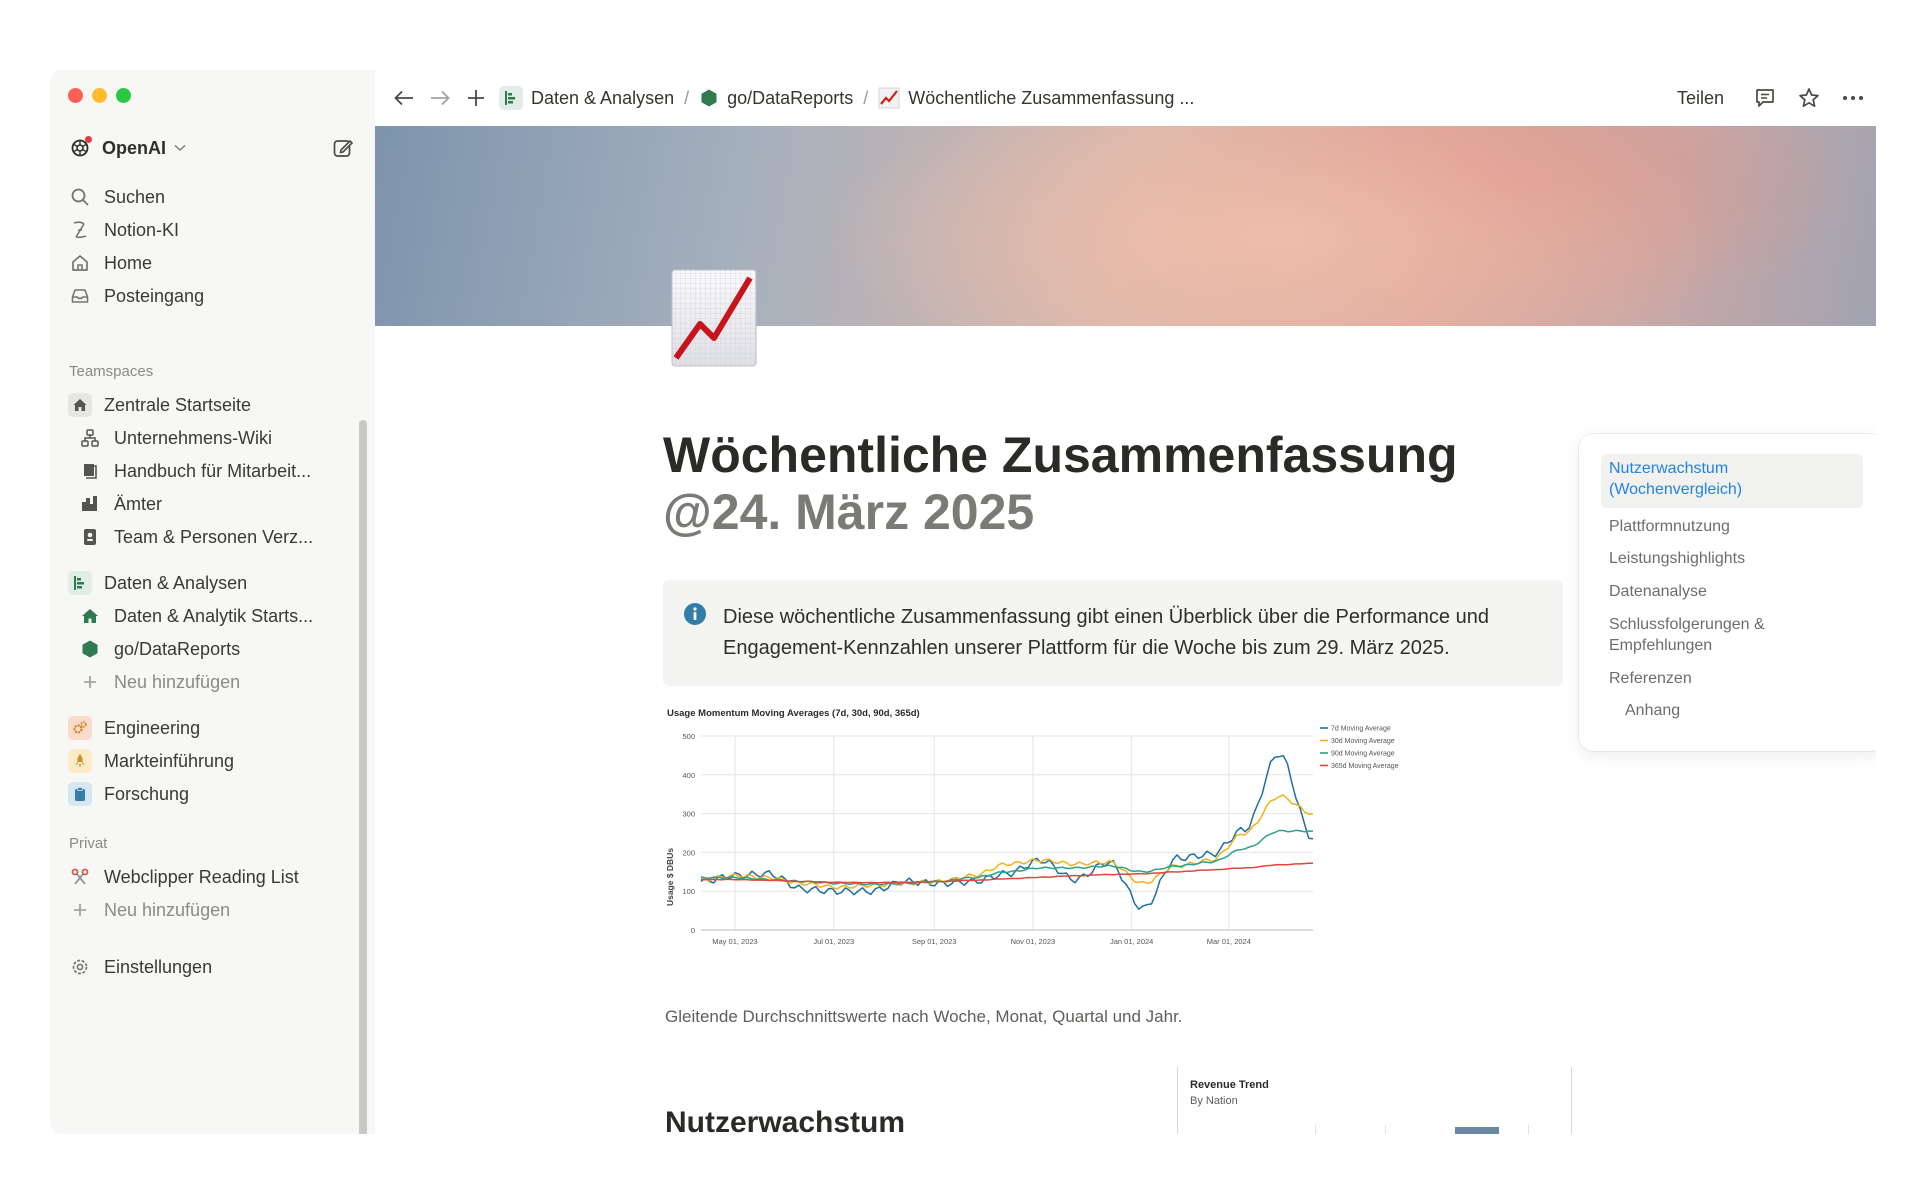  I want to click on sidebar-item-label: Ämter, so click(138, 503).